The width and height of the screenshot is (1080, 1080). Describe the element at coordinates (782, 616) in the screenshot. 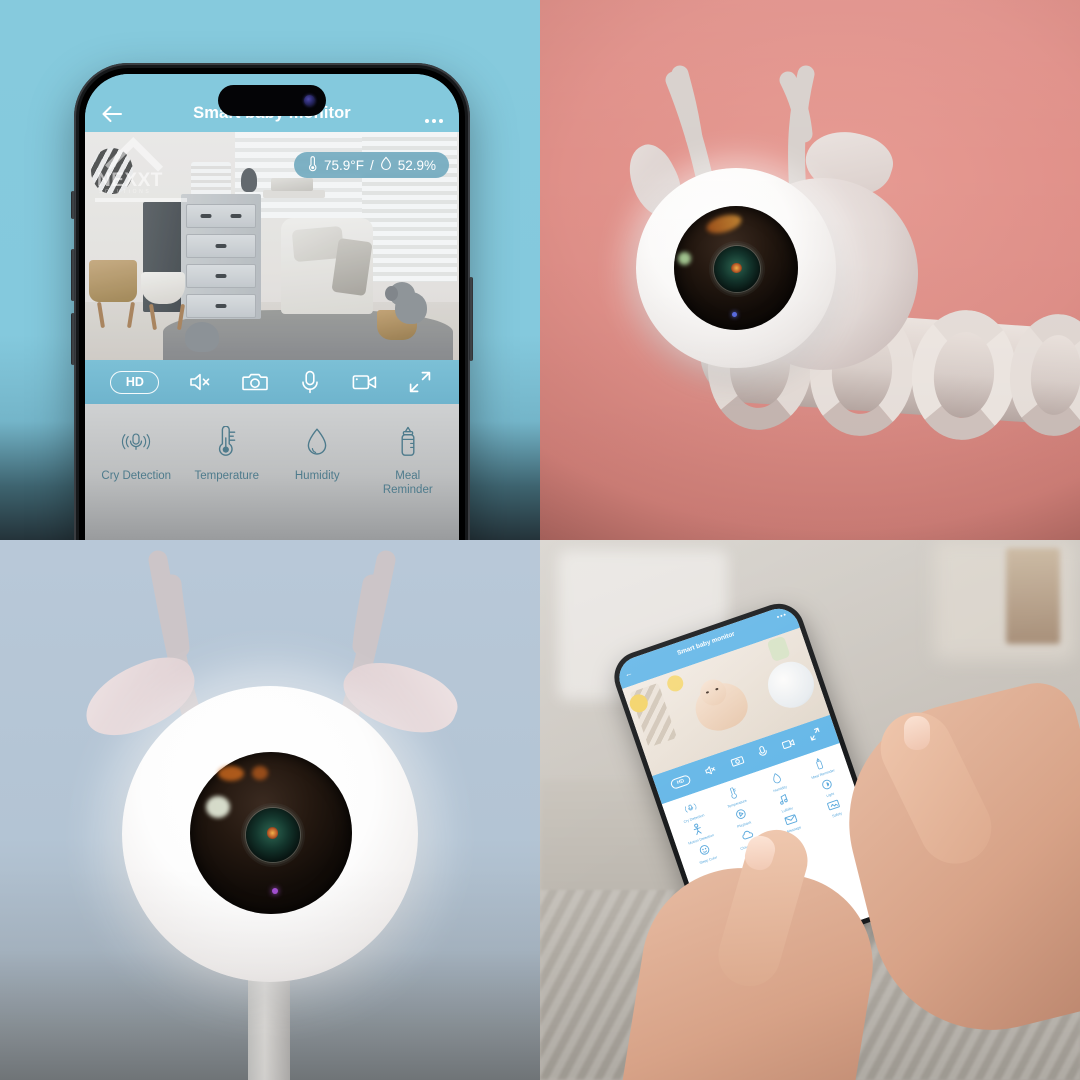

I see `more-options-button: •••` at that location.